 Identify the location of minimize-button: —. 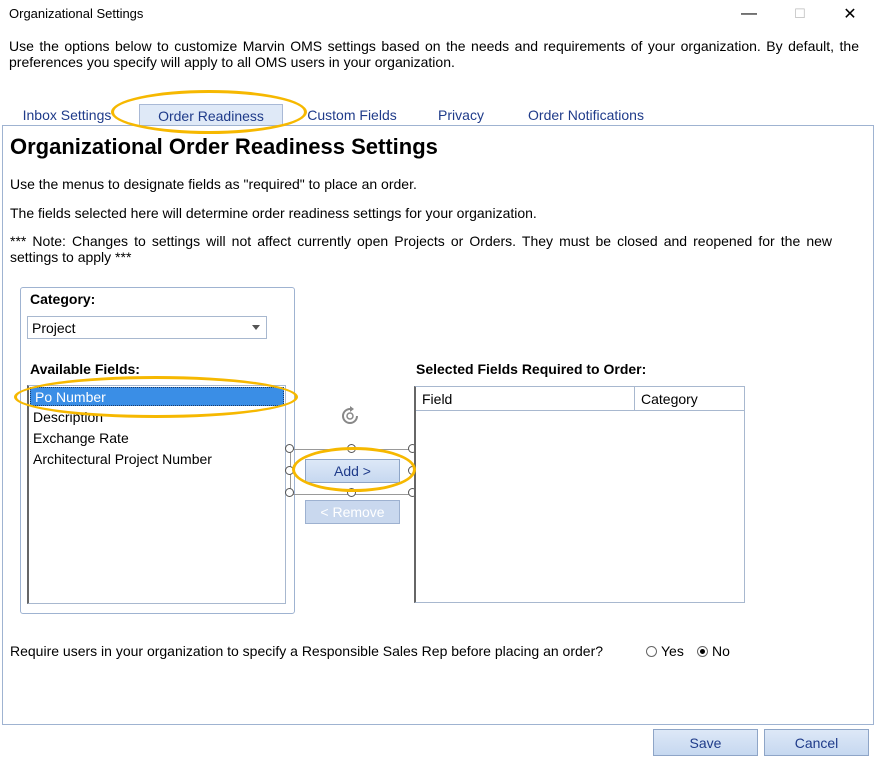
(749, 14).